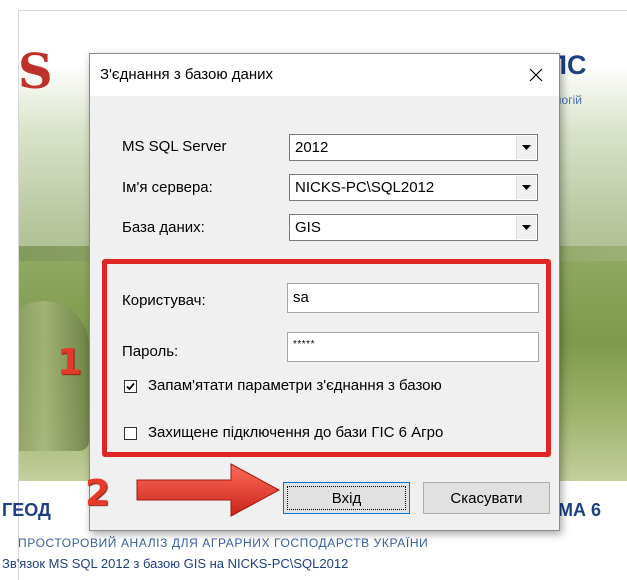 This screenshot has width=627, height=580. What do you see at coordinates (308, 227) in the screenshot?
I see `database-value: GIS` at bounding box center [308, 227].